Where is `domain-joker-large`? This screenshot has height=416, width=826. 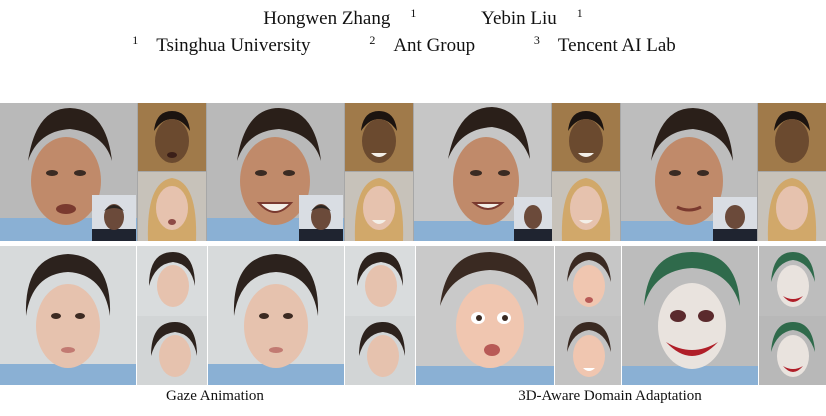
domain-joker-large is located at coordinates (690, 315).